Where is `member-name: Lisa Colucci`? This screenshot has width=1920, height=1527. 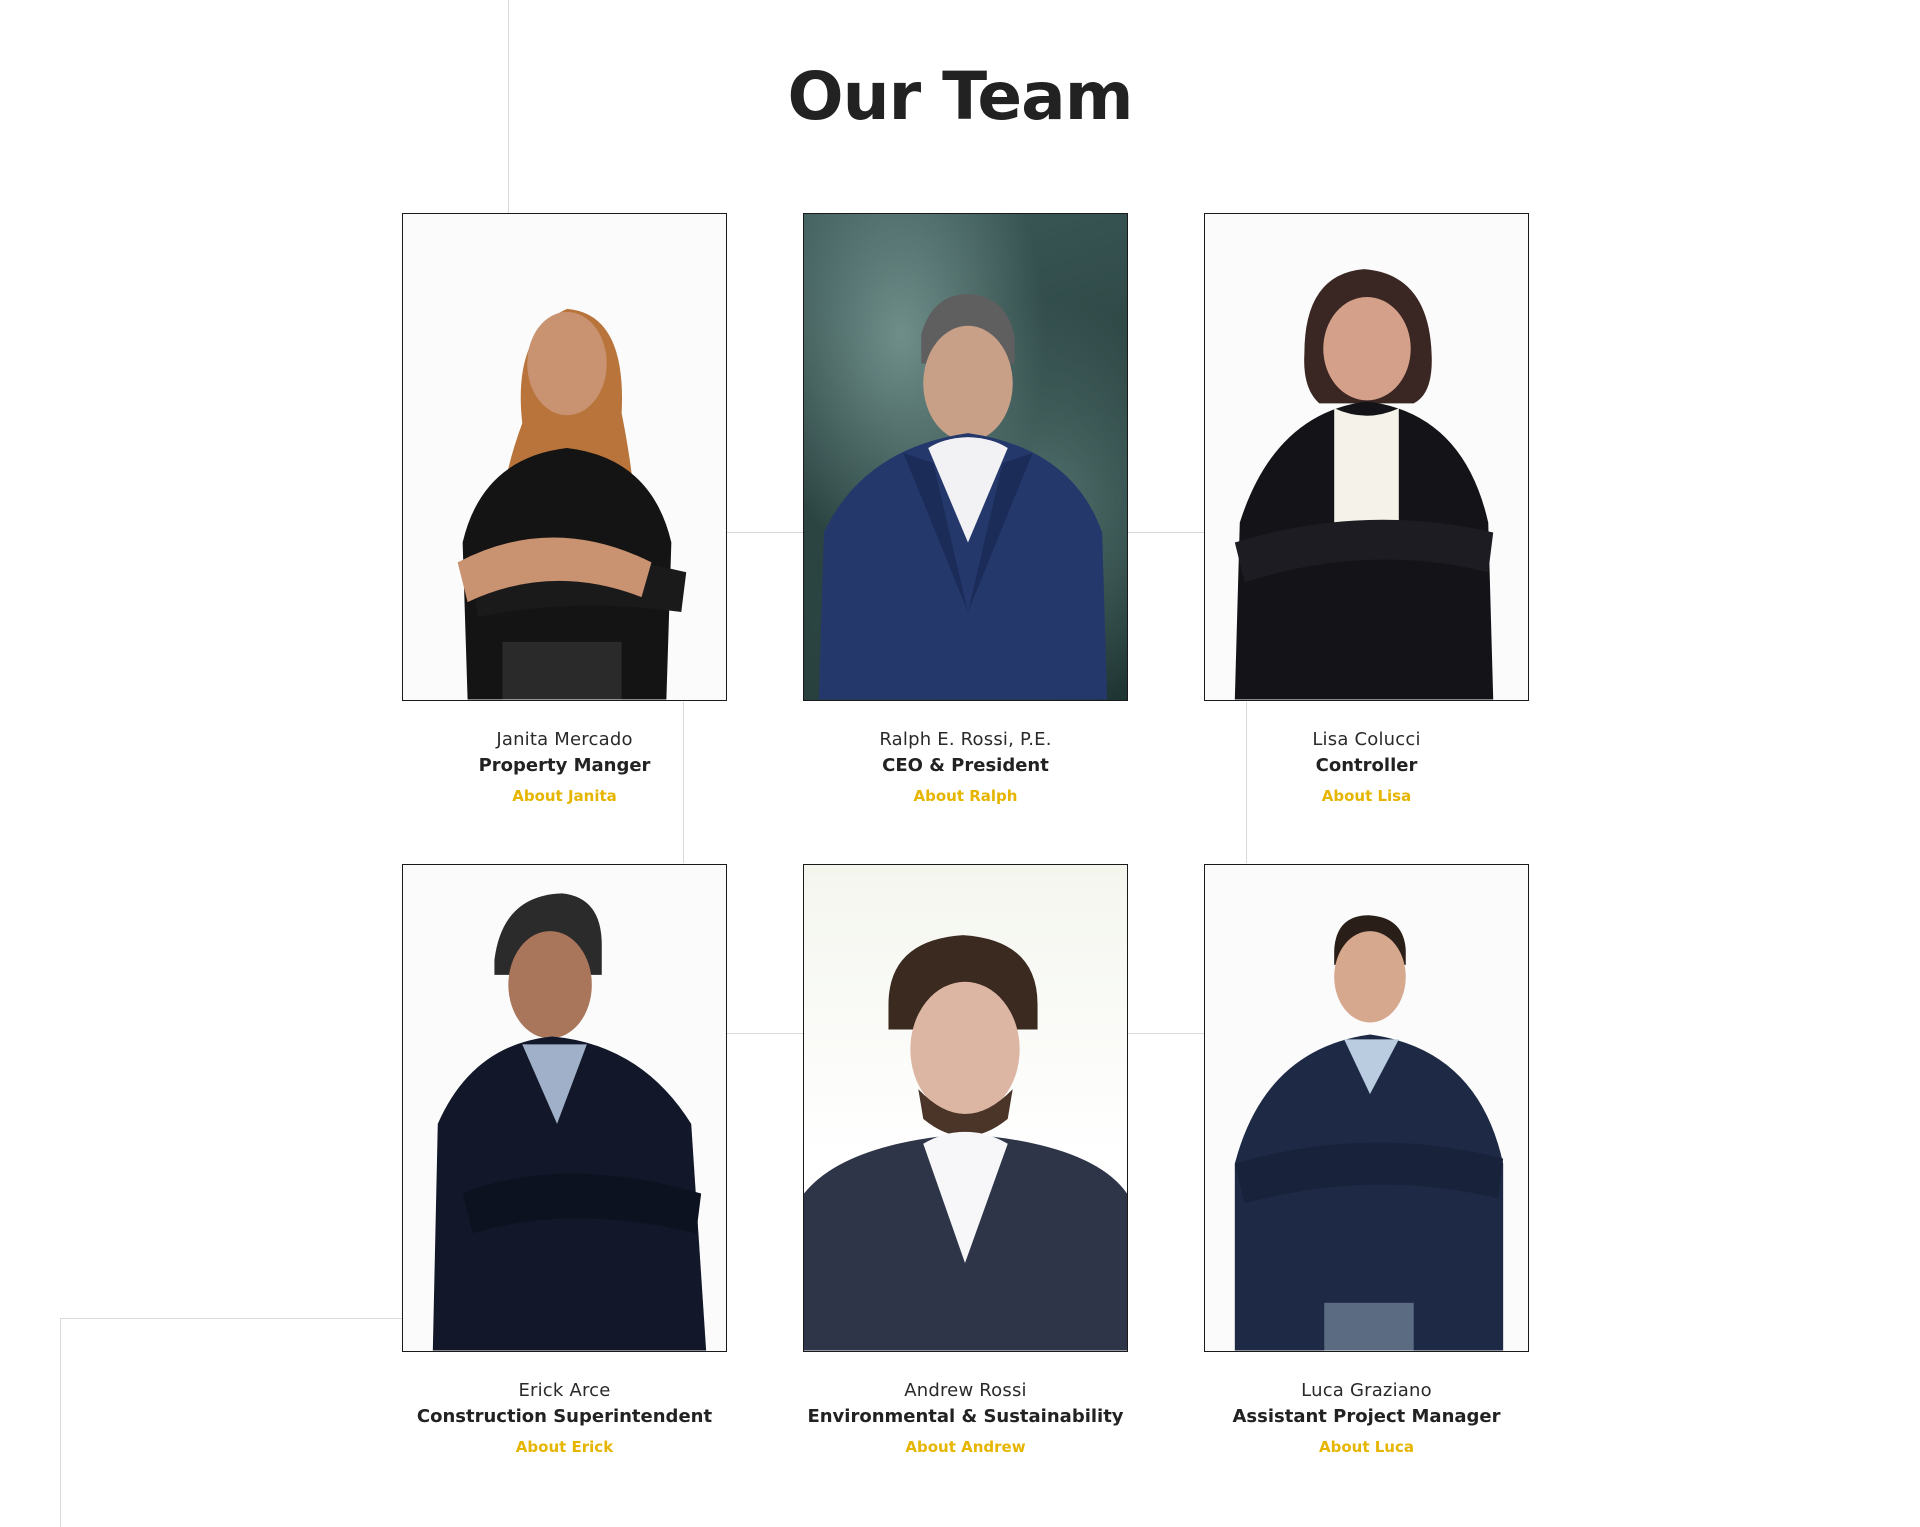
member-name: Lisa Colucci is located at coordinates (1366, 739).